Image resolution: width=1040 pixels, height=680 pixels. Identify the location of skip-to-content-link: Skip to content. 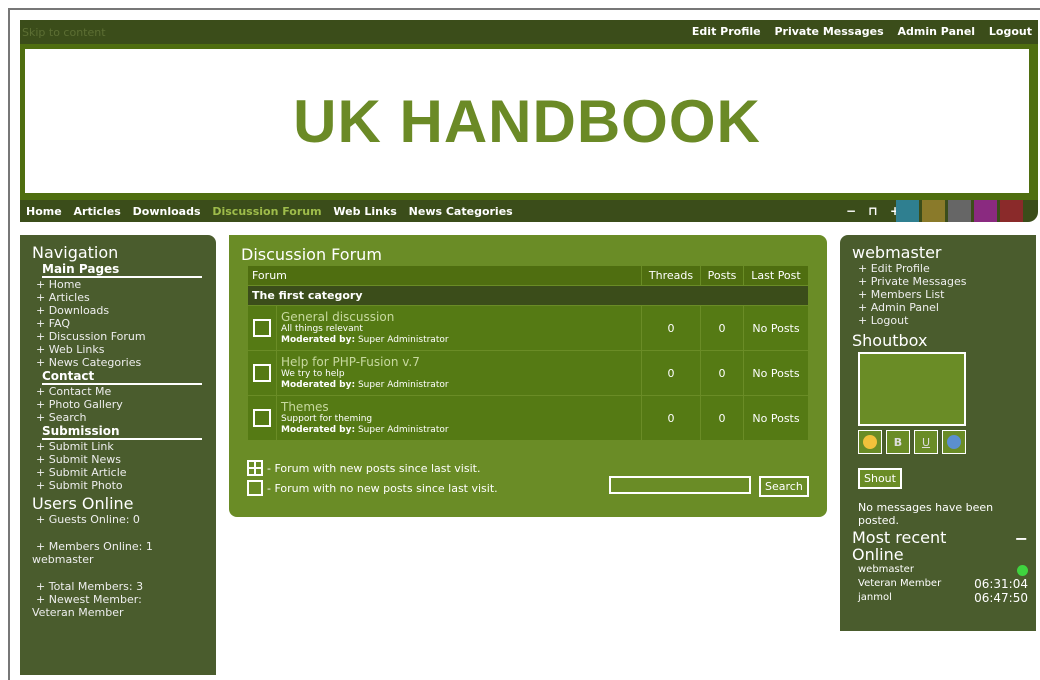
(64, 32).